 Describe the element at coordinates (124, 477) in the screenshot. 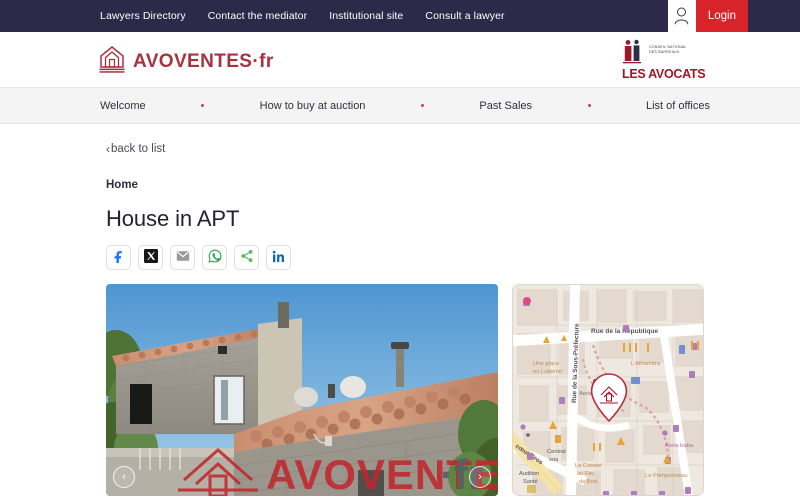

I see `photo-prev-button: ‹` at that location.